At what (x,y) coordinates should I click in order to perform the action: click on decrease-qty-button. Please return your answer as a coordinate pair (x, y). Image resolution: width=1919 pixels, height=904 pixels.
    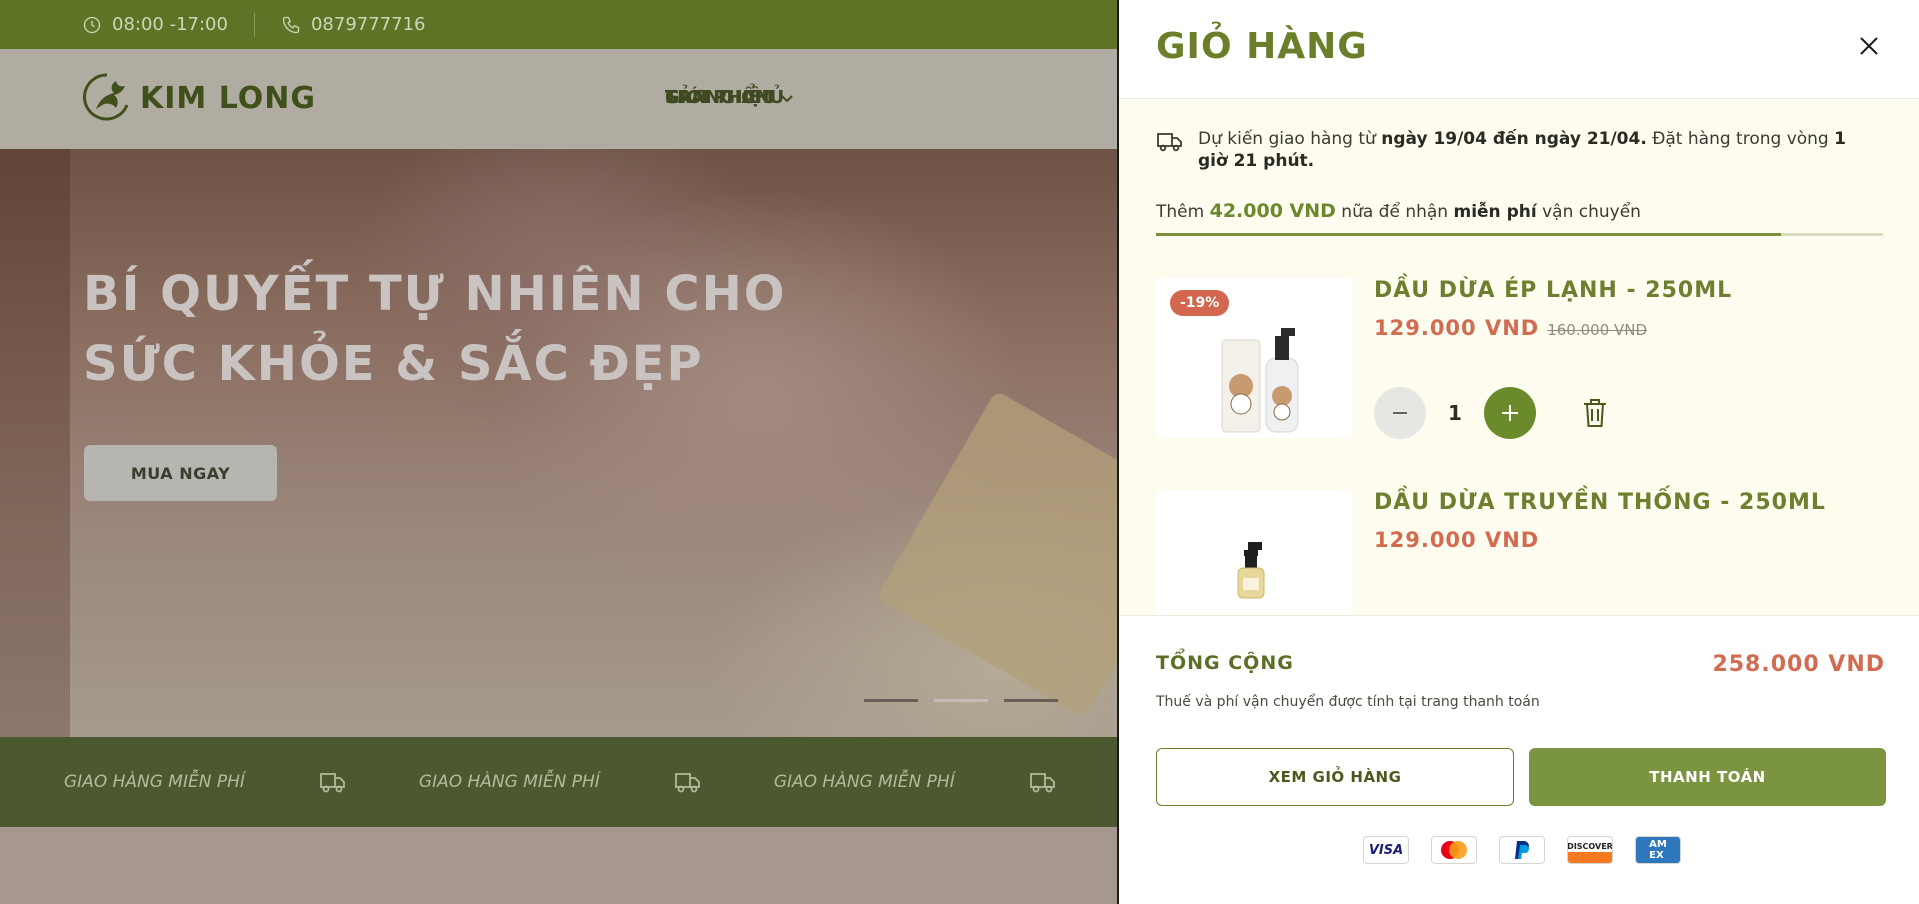
    Looking at the image, I should click on (1400, 413).